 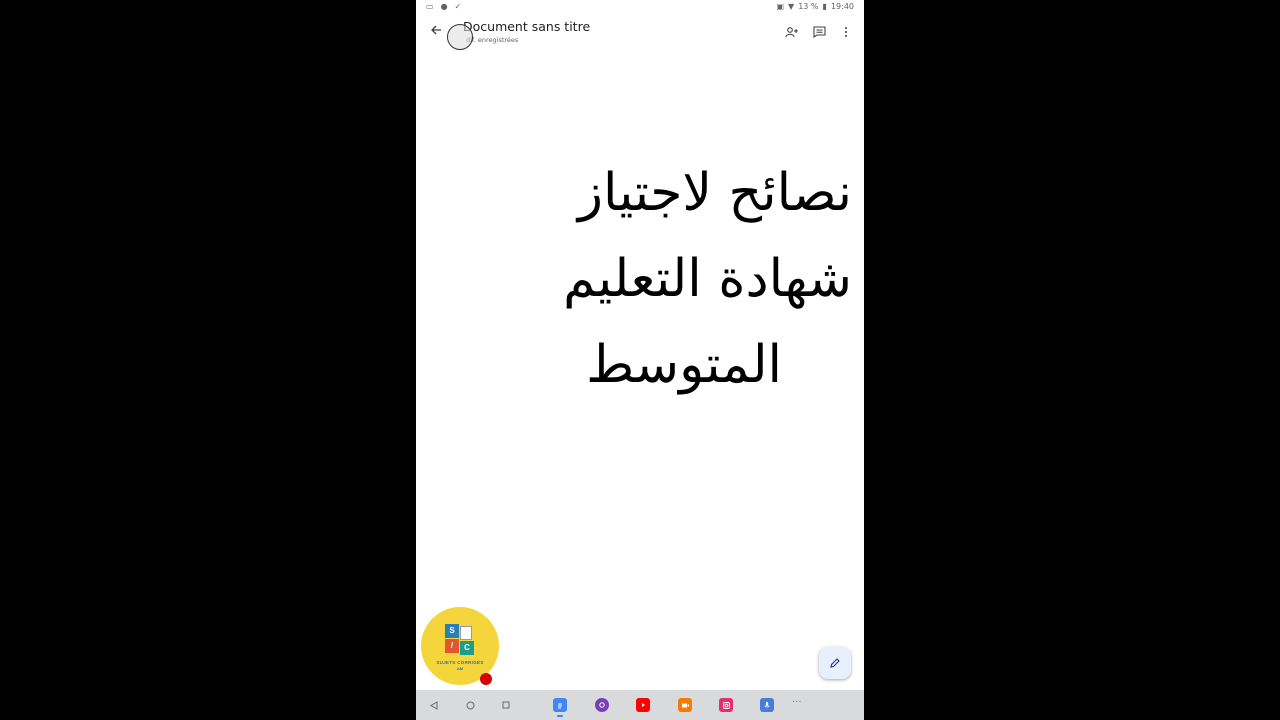 I want to click on comment-button, so click(x=819, y=32).